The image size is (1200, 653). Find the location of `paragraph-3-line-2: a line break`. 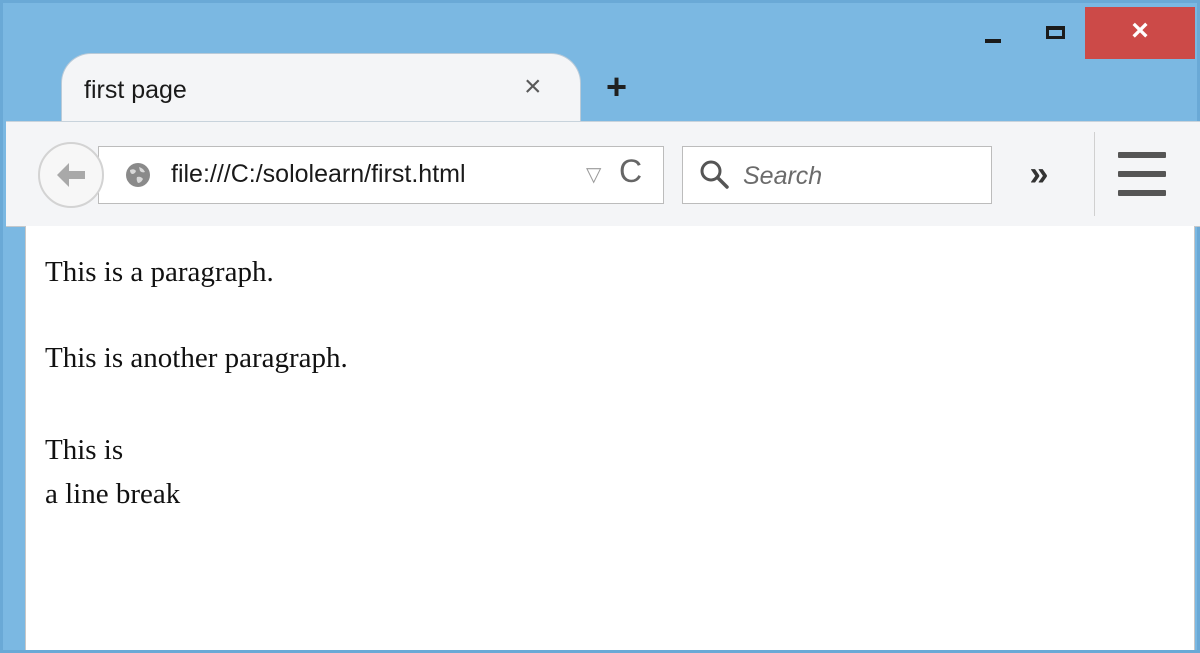

paragraph-3-line-2: a line break is located at coordinates (113, 494).